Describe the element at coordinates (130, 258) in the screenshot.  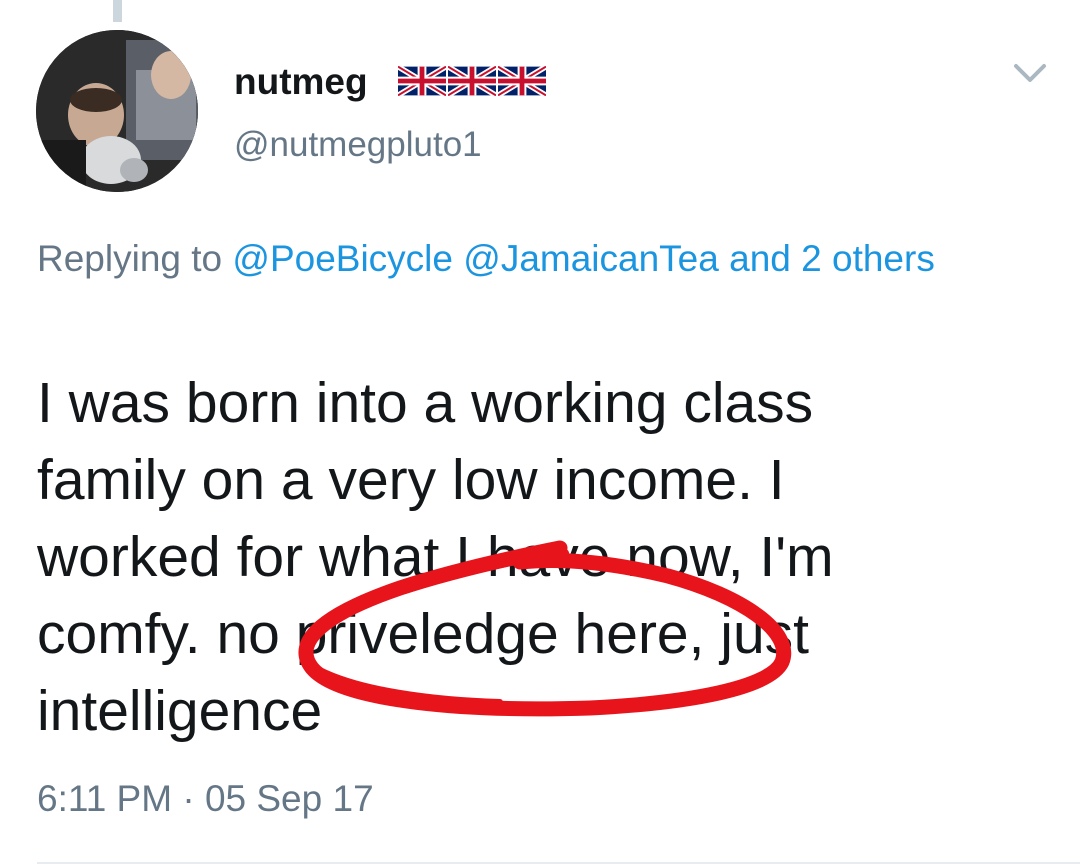
I see `reply-prefix: Replying to` at that location.